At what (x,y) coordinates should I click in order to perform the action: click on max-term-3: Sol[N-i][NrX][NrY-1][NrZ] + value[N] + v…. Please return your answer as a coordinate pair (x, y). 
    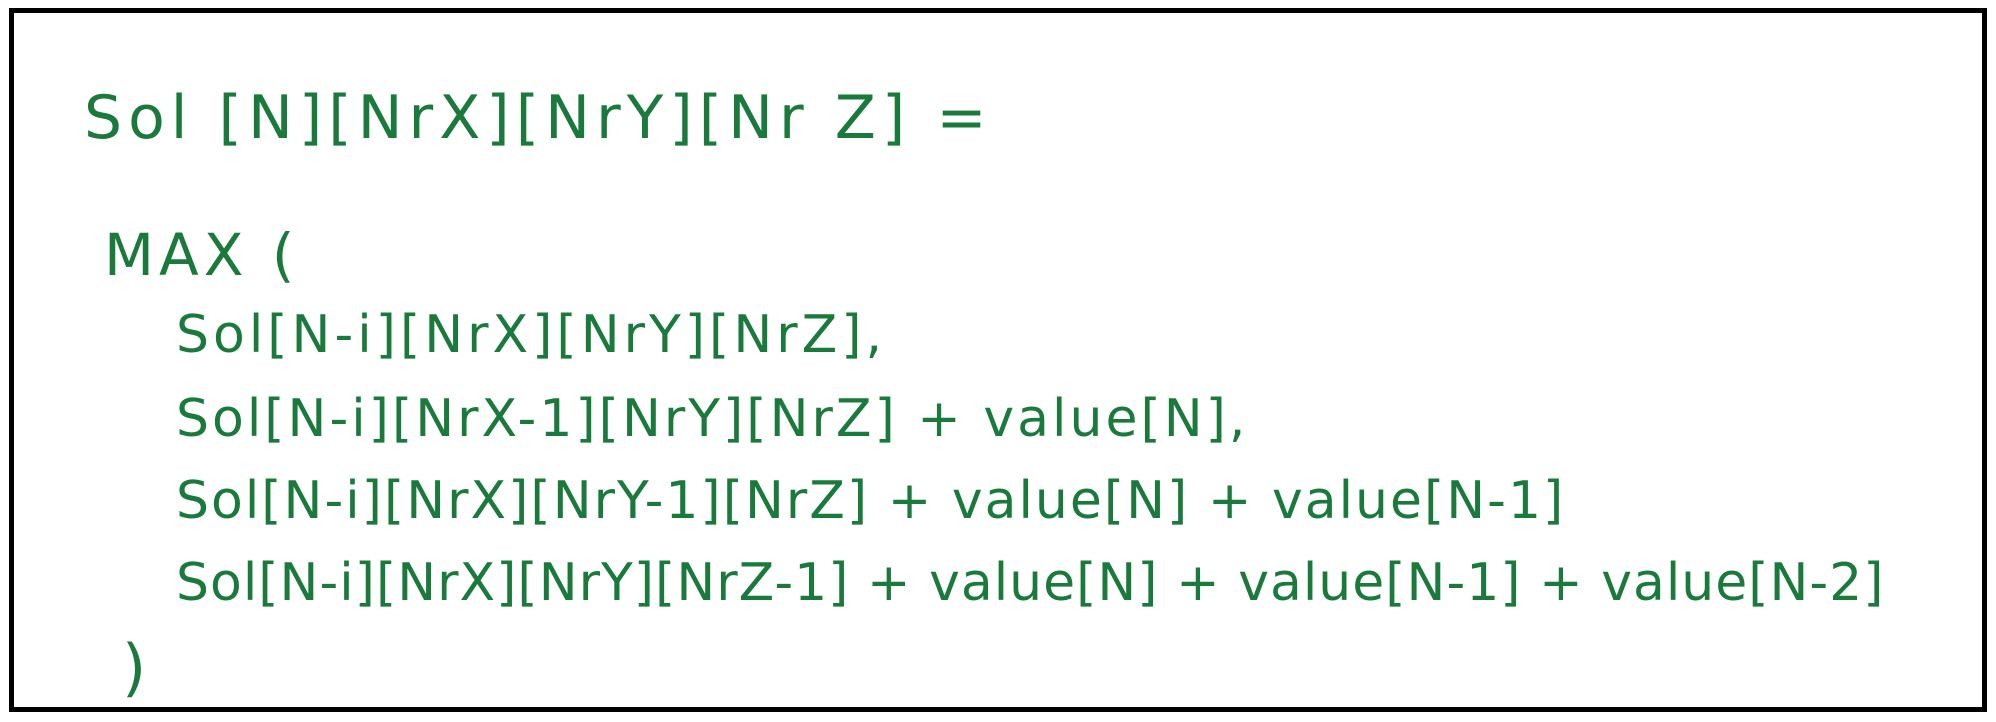
    Looking at the image, I should click on (871, 501).